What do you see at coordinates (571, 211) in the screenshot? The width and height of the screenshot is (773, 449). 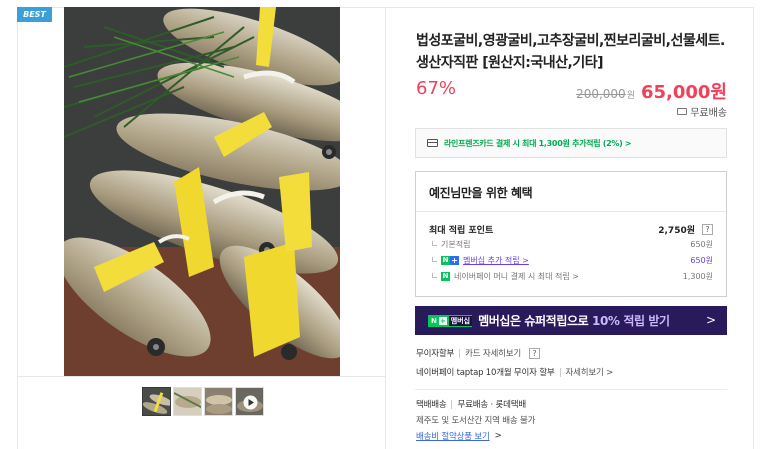 I see `benefit-divider` at bounding box center [571, 211].